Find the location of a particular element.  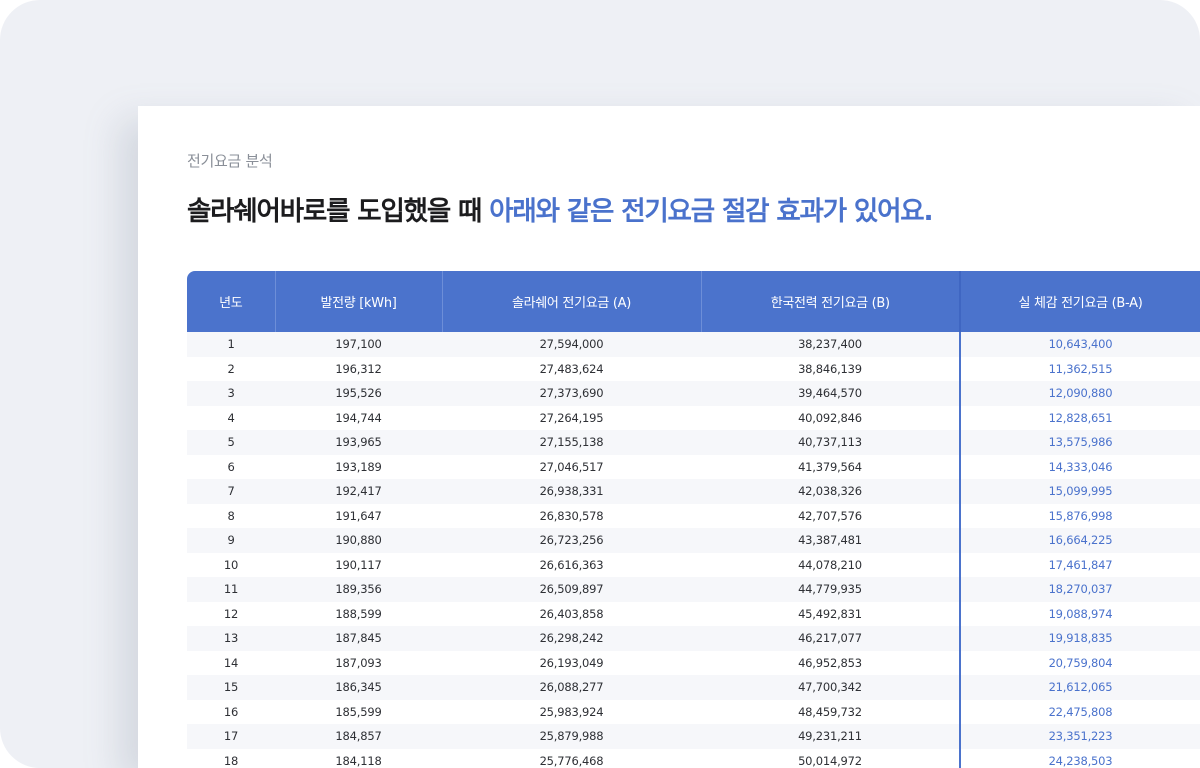

cell-solar-fee: 27,373,690 is located at coordinates (571, 393).